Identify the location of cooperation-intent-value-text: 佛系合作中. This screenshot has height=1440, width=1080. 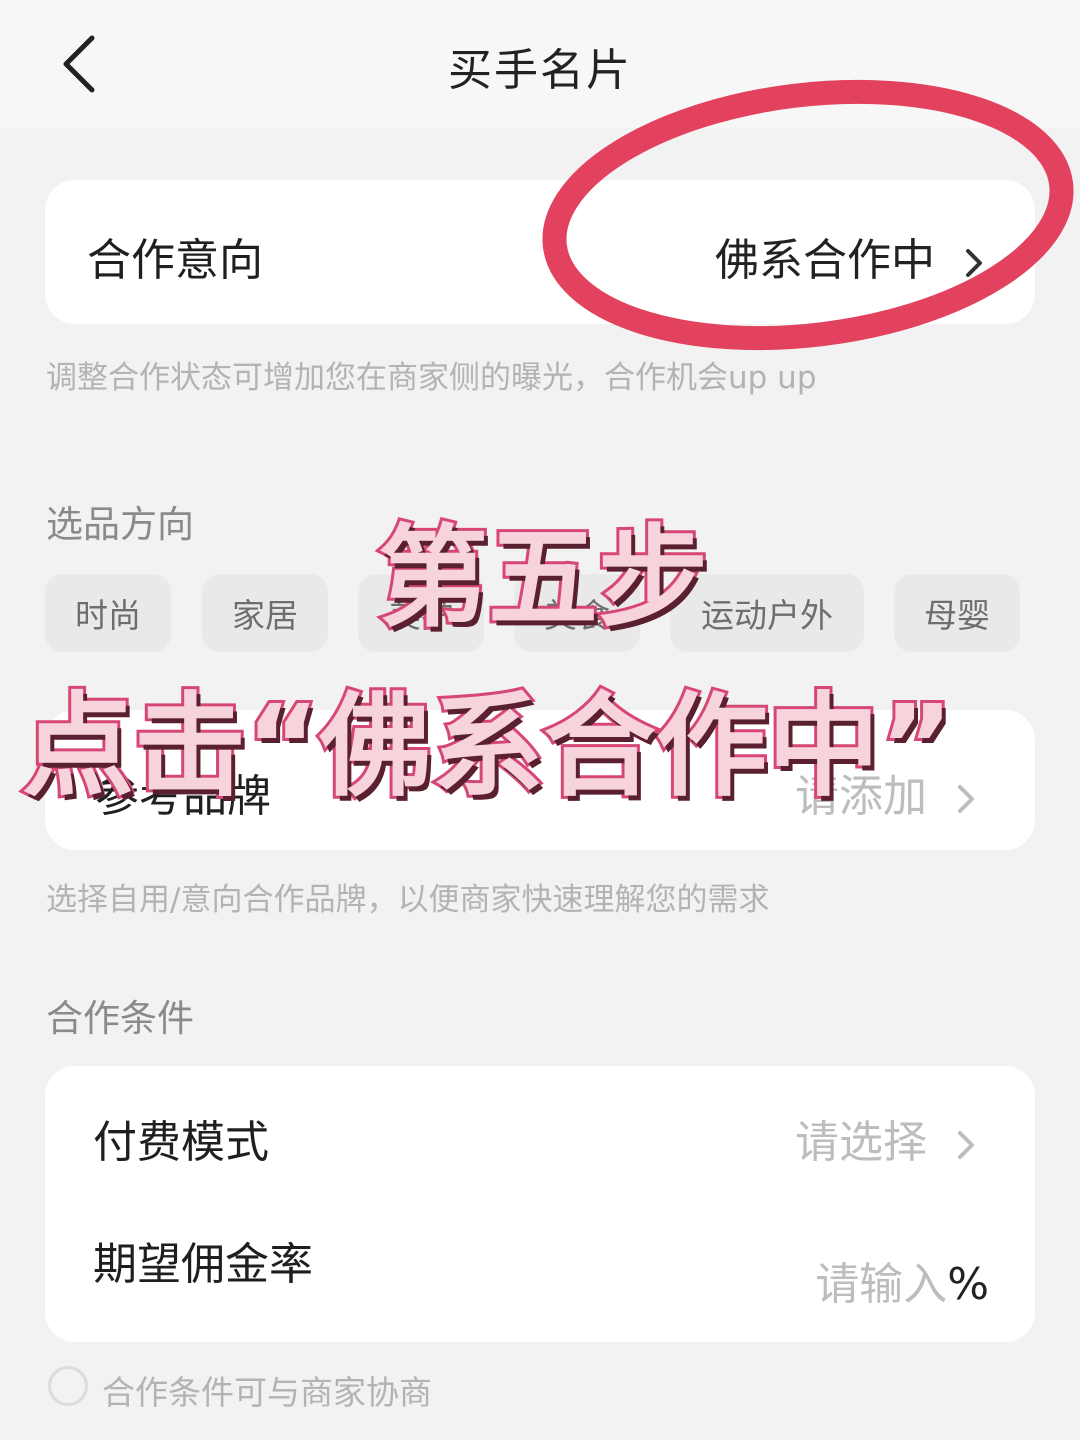
(825, 260).